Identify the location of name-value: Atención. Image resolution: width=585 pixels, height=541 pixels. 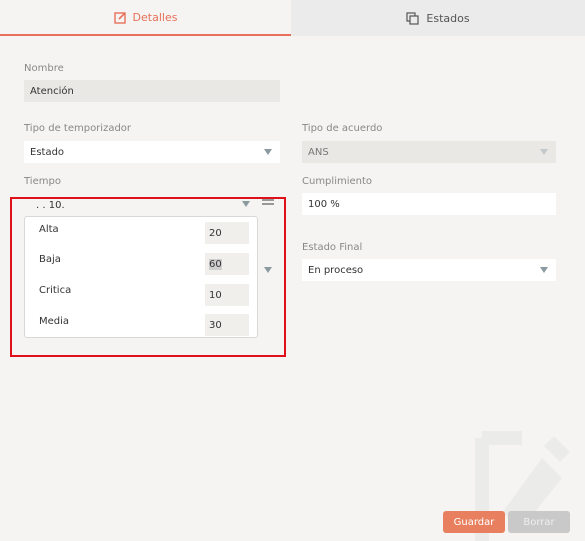
(52, 91).